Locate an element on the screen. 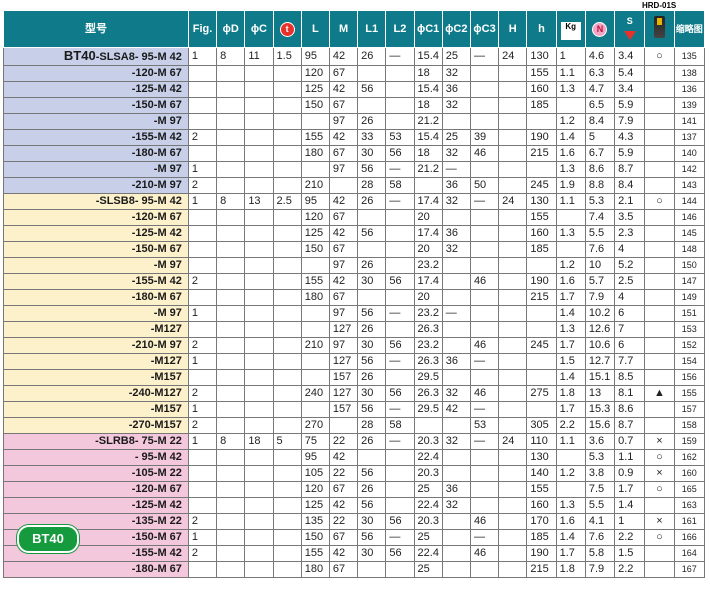  data-cell: 1.3 is located at coordinates (570, 505).